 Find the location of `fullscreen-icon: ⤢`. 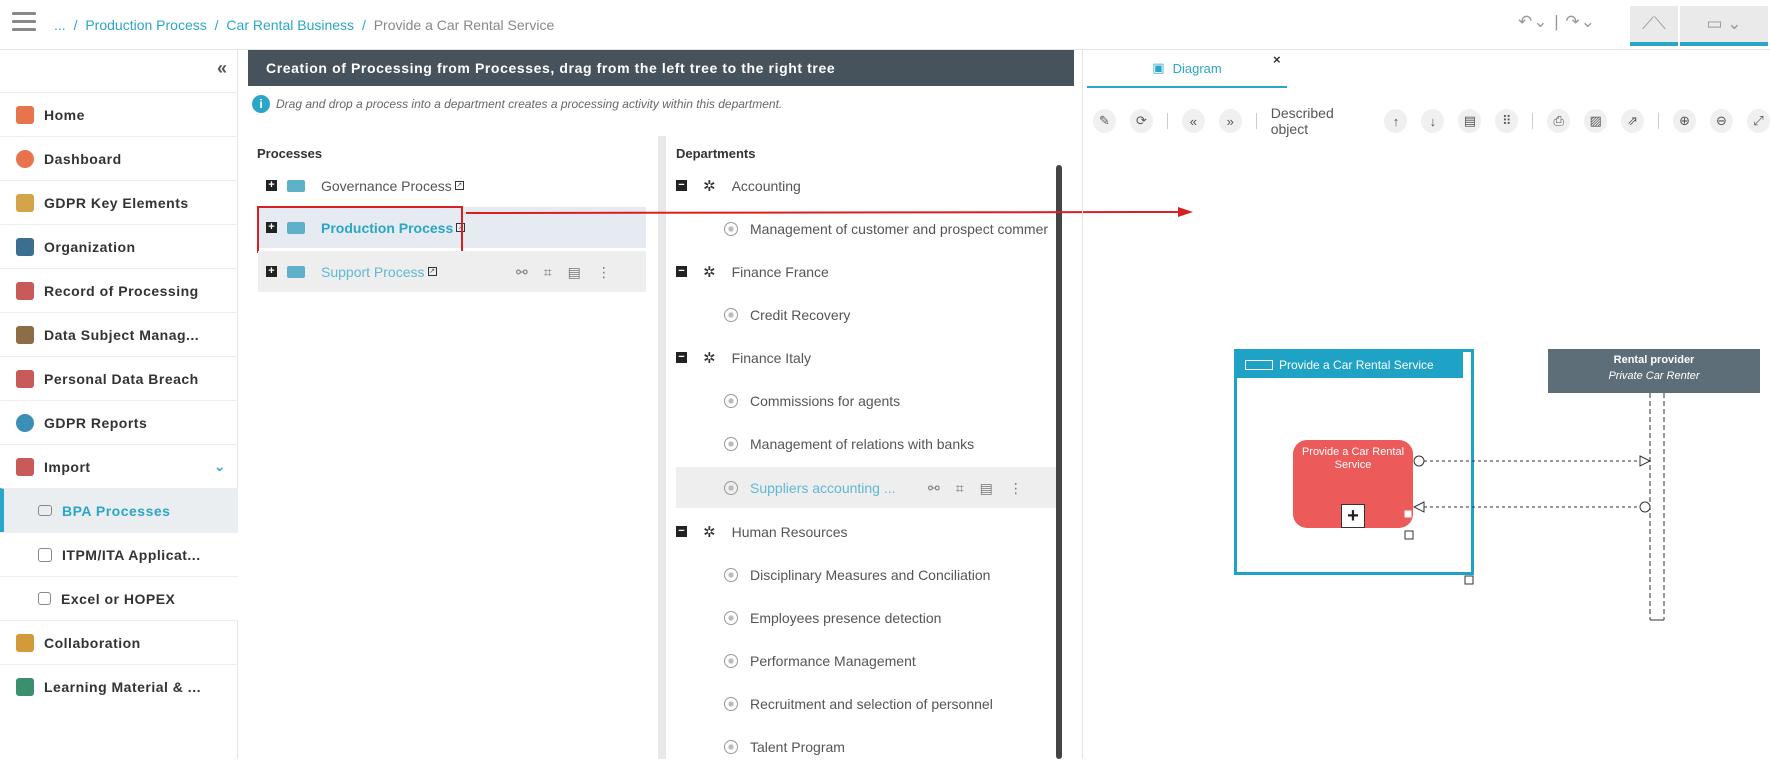

fullscreen-icon: ⤢ is located at coordinates (1758, 121).